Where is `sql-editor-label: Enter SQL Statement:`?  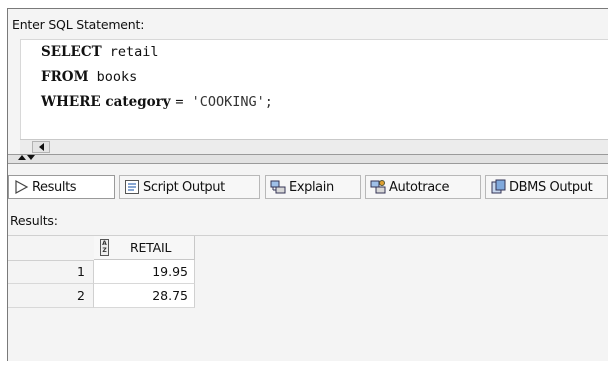
sql-editor-label: Enter SQL Statement: is located at coordinates (78, 24).